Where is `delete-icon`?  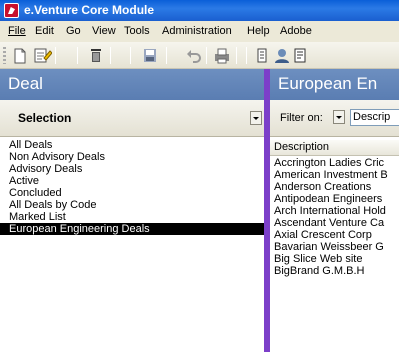
delete-icon is located at coordinates (96, 55).